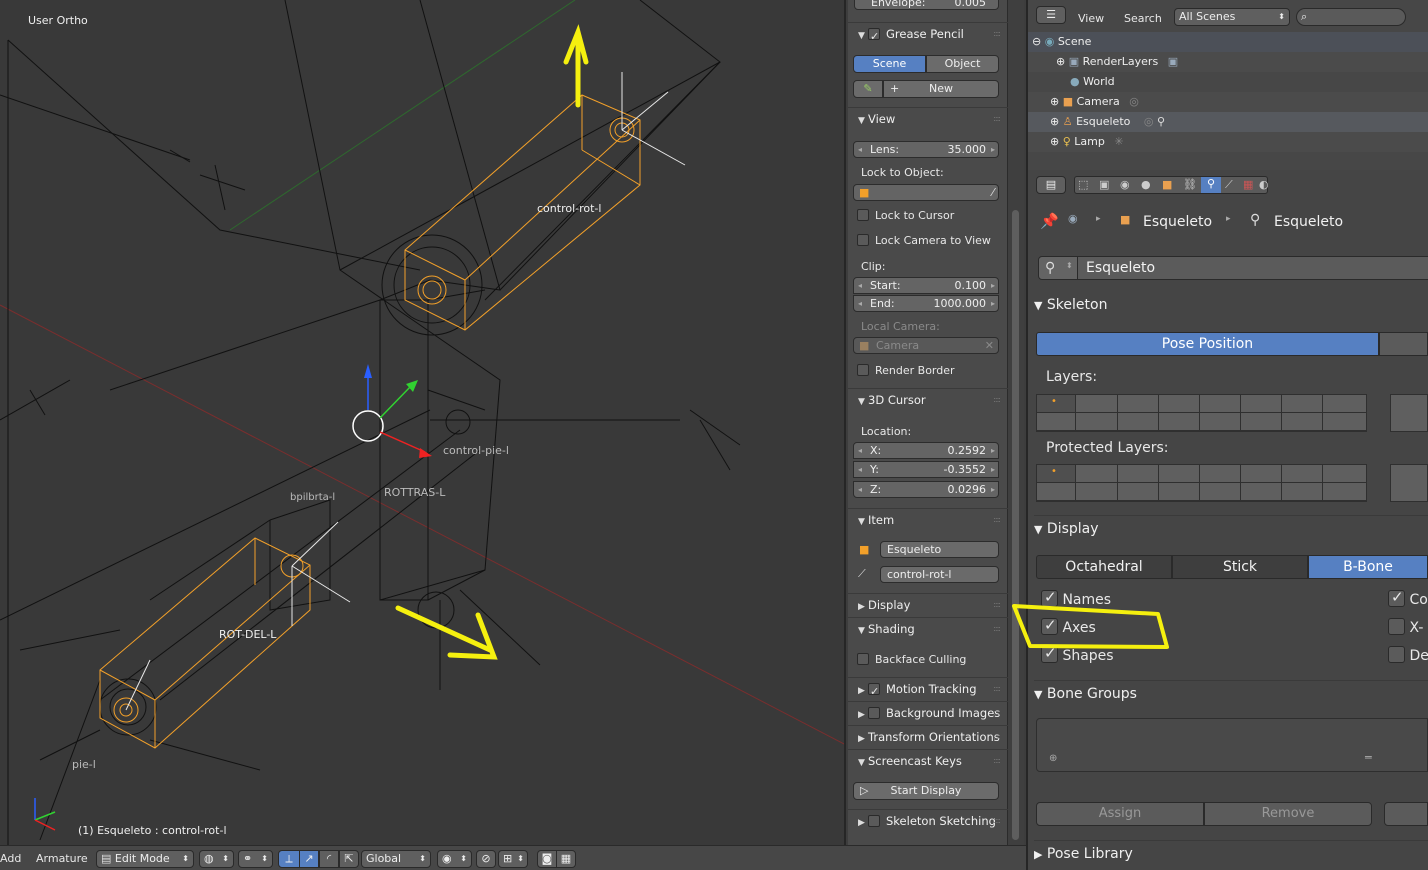  What do you see at coordinates (939, 574) in the screenshot?
I see `bone-name-field: control-rot-l` at bounding box center [939, 574].